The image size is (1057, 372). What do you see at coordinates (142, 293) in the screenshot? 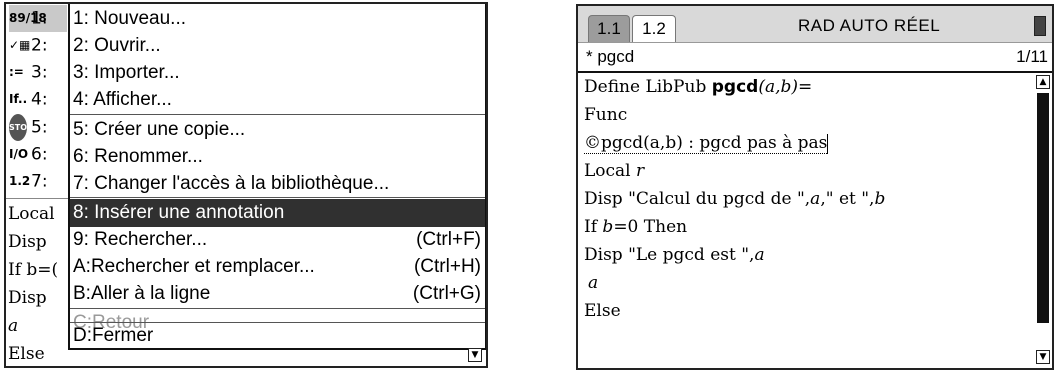
I see `menu-item-label: B:Aller à la ligne` at bounding box center [142, 293].